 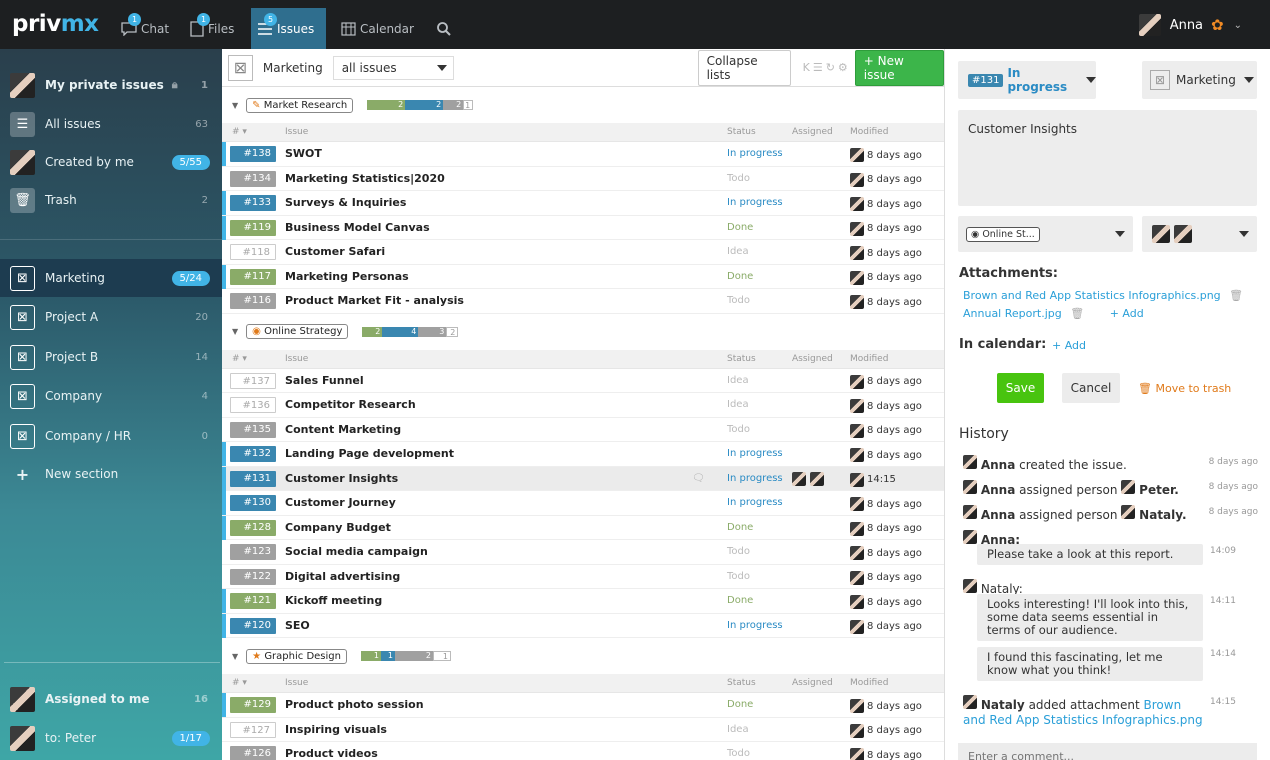 I want to click on comment-input, so click(x=1107, y=751).